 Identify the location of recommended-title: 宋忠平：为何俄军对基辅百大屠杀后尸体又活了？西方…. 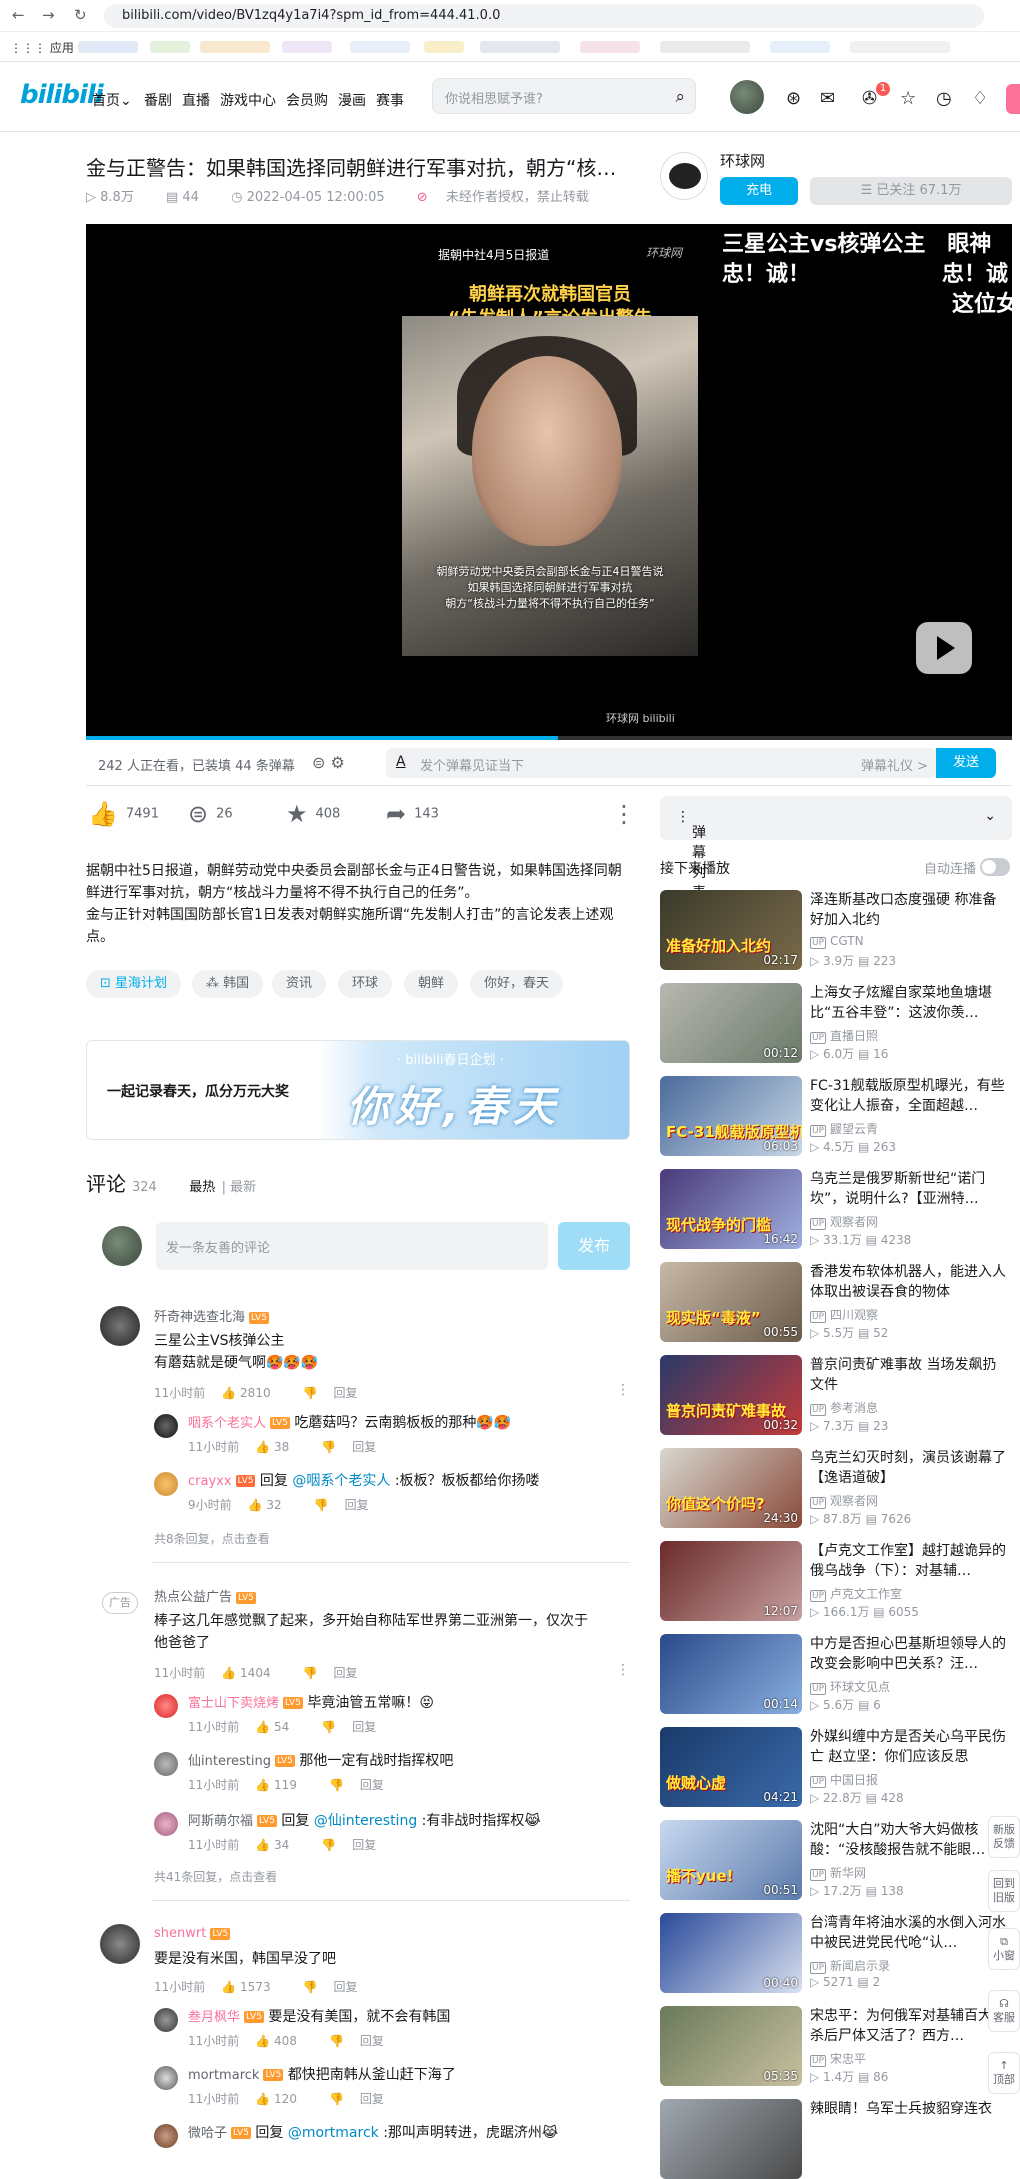
(910, 2026).